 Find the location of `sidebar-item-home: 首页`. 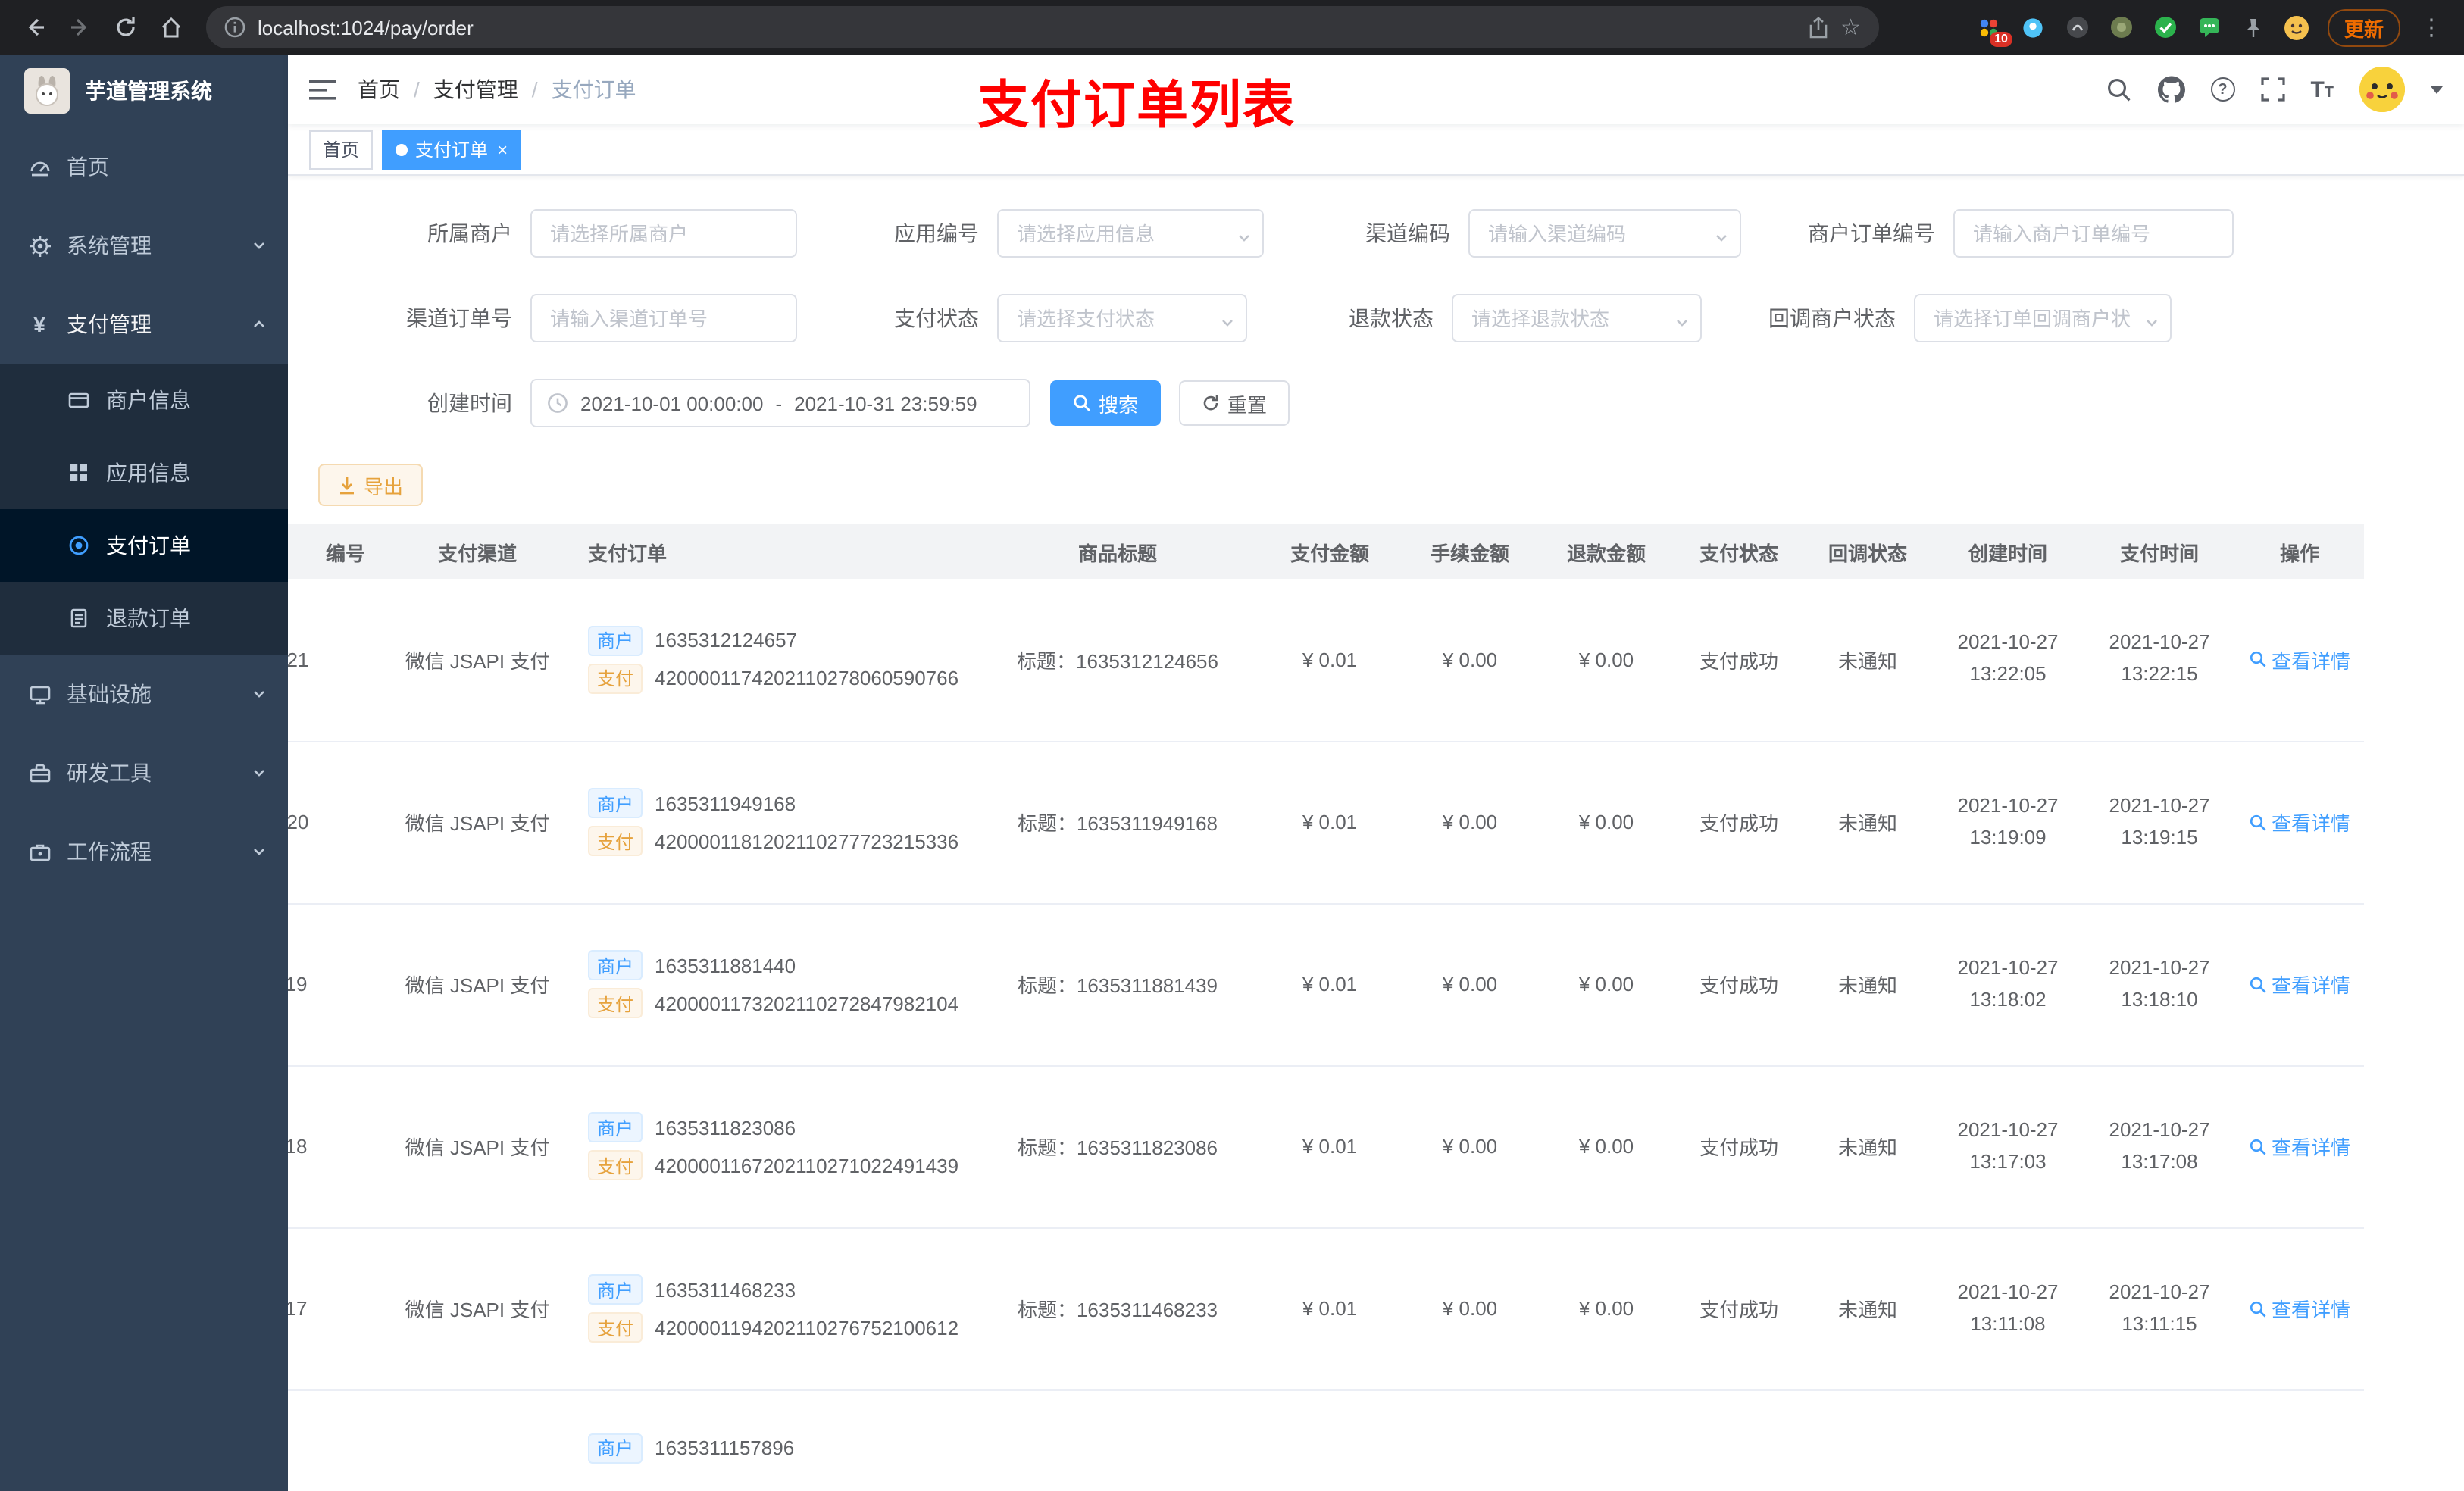

sidebar-item-home: 首页 is located at coordinates (144, 166).